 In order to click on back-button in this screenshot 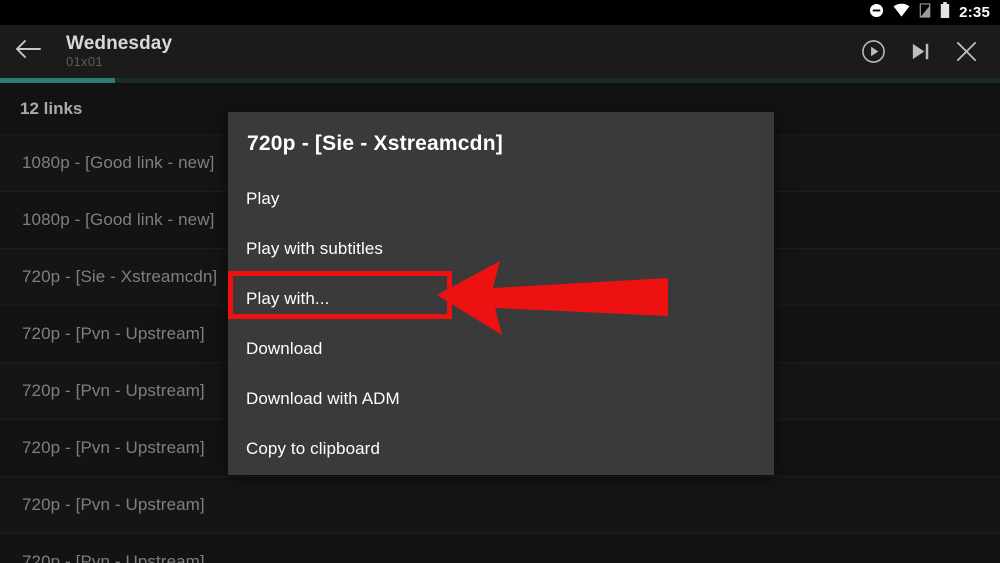, I will do `click(28, 51)`.